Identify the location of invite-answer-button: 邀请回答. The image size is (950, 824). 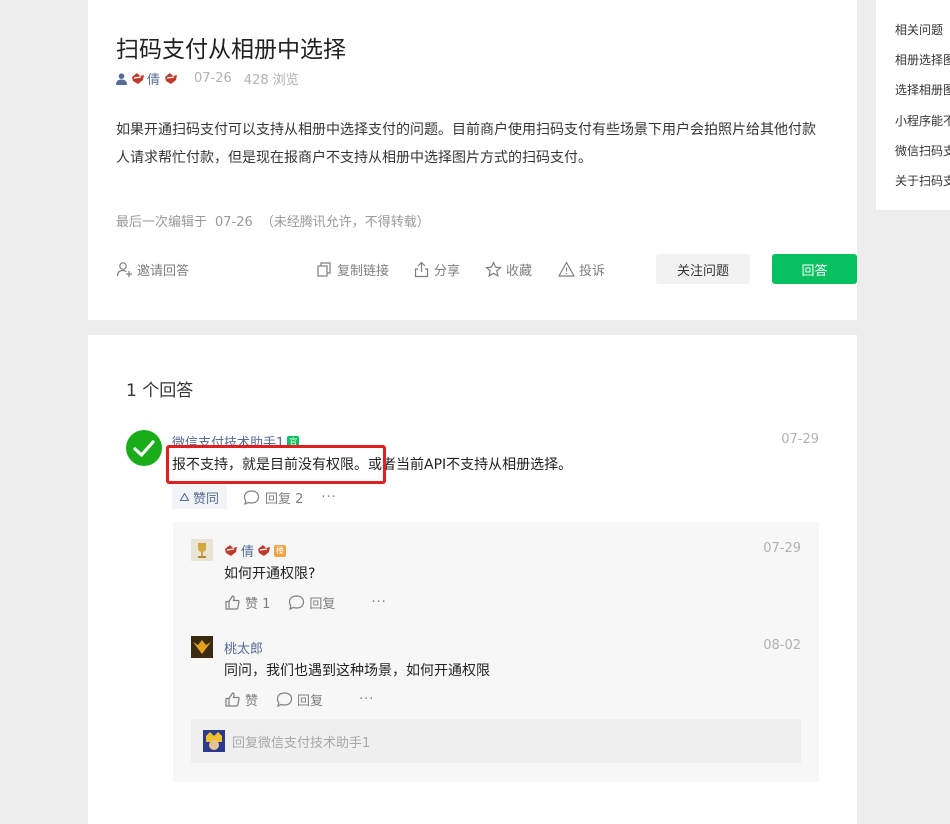
(152, 269).